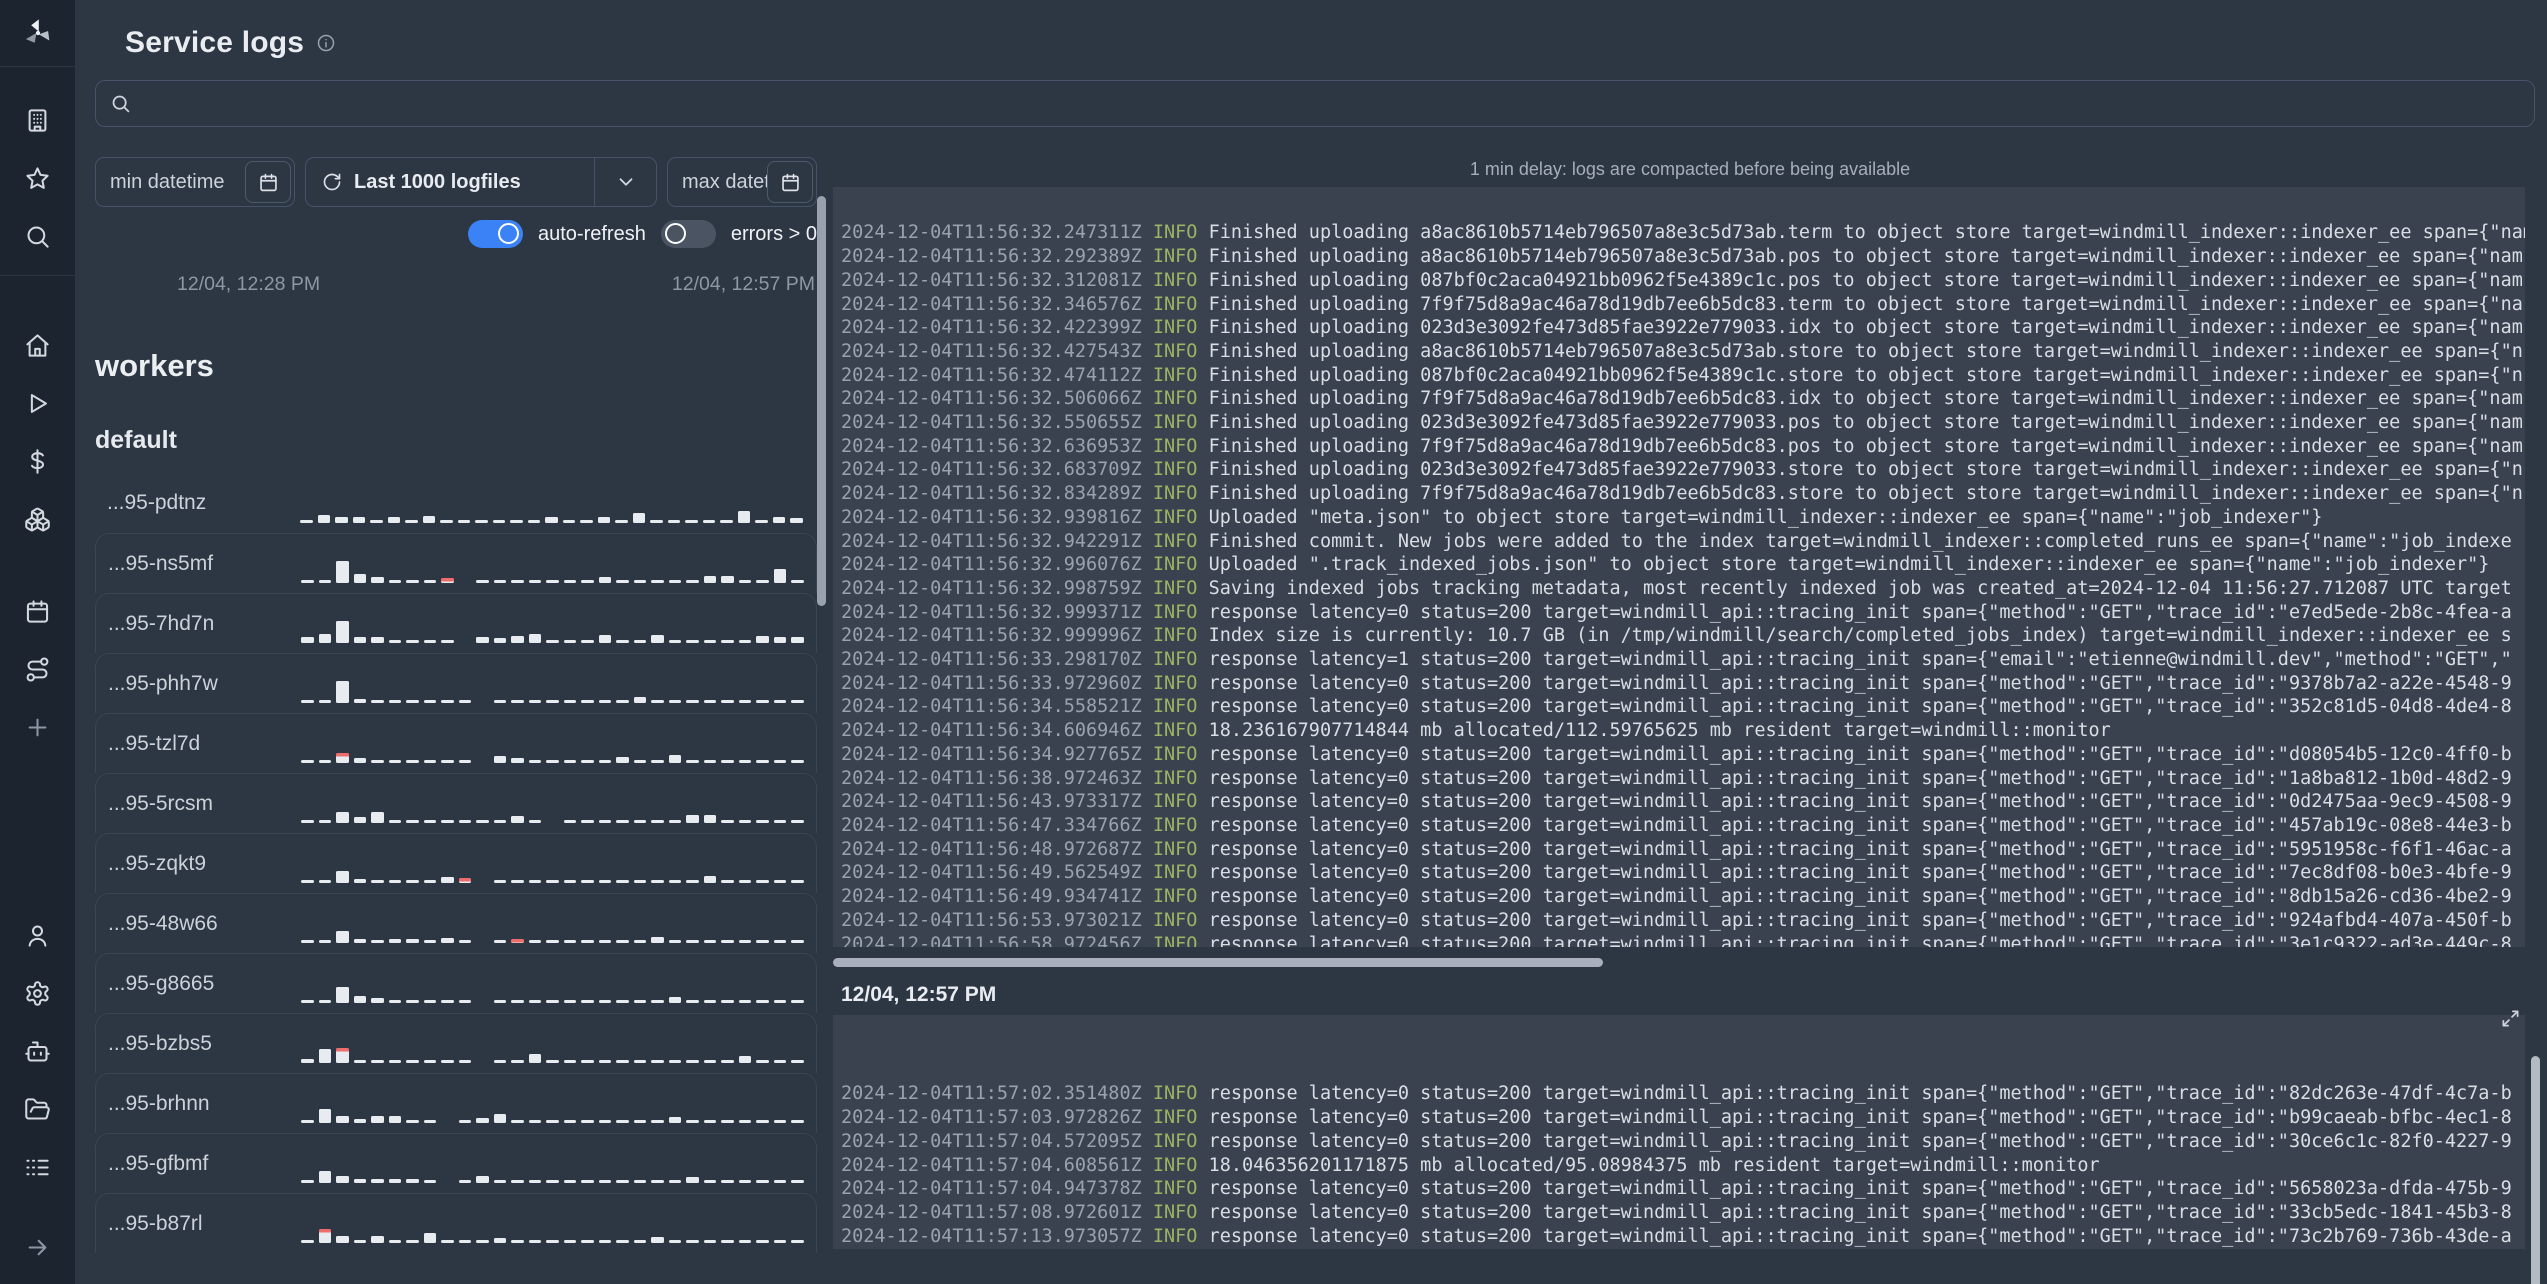 The width and height of the screenshot is (2547, 1284). Describe the element at coordinates (195, 182) in the screenshot. I see `min-datetime-field: min datetime` at that location.